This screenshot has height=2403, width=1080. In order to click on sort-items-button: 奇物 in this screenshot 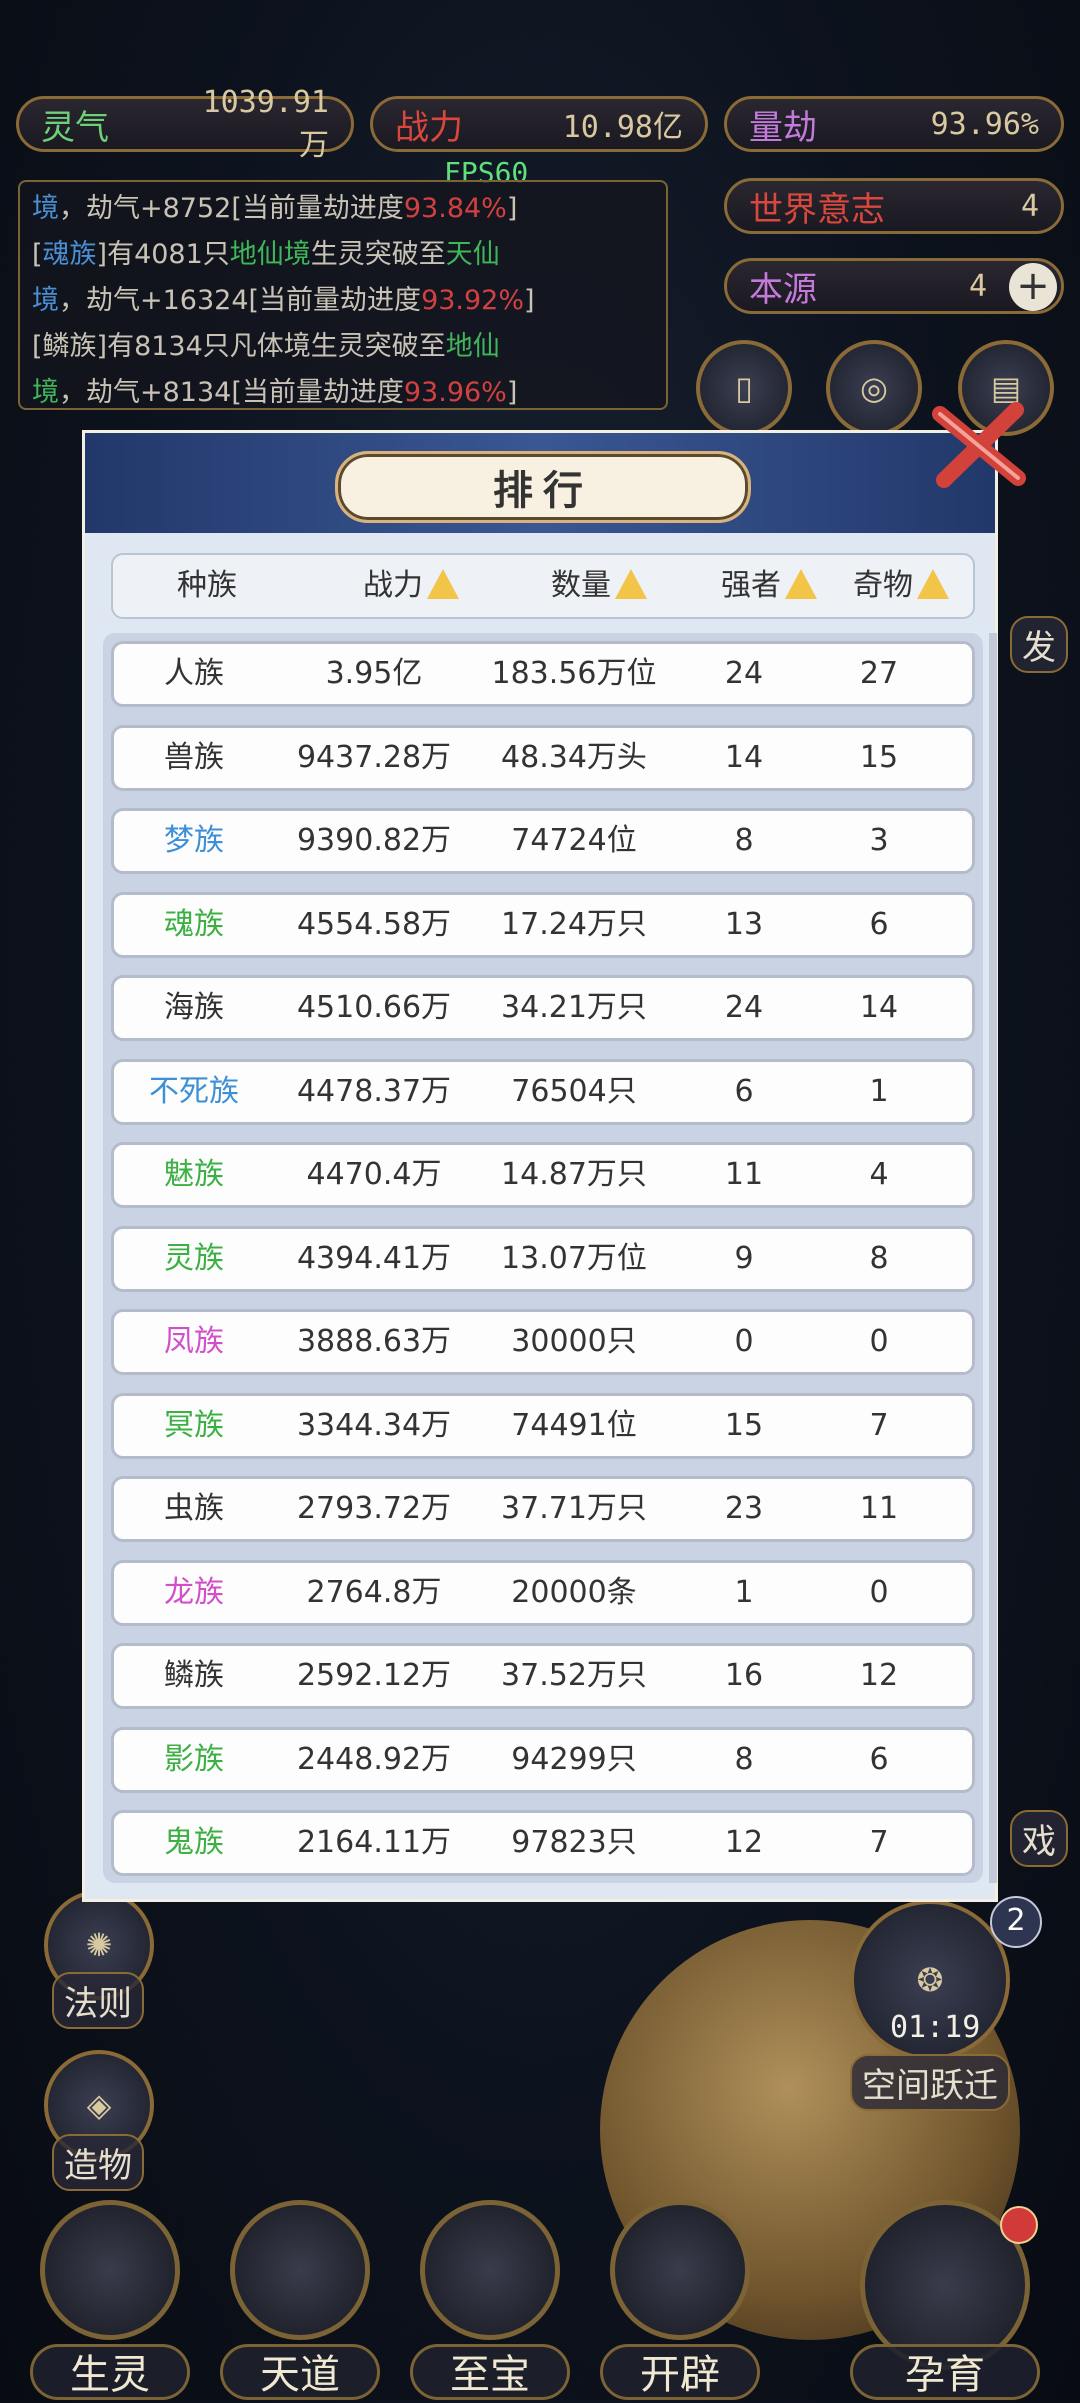, I will do `click(901, 586)`.